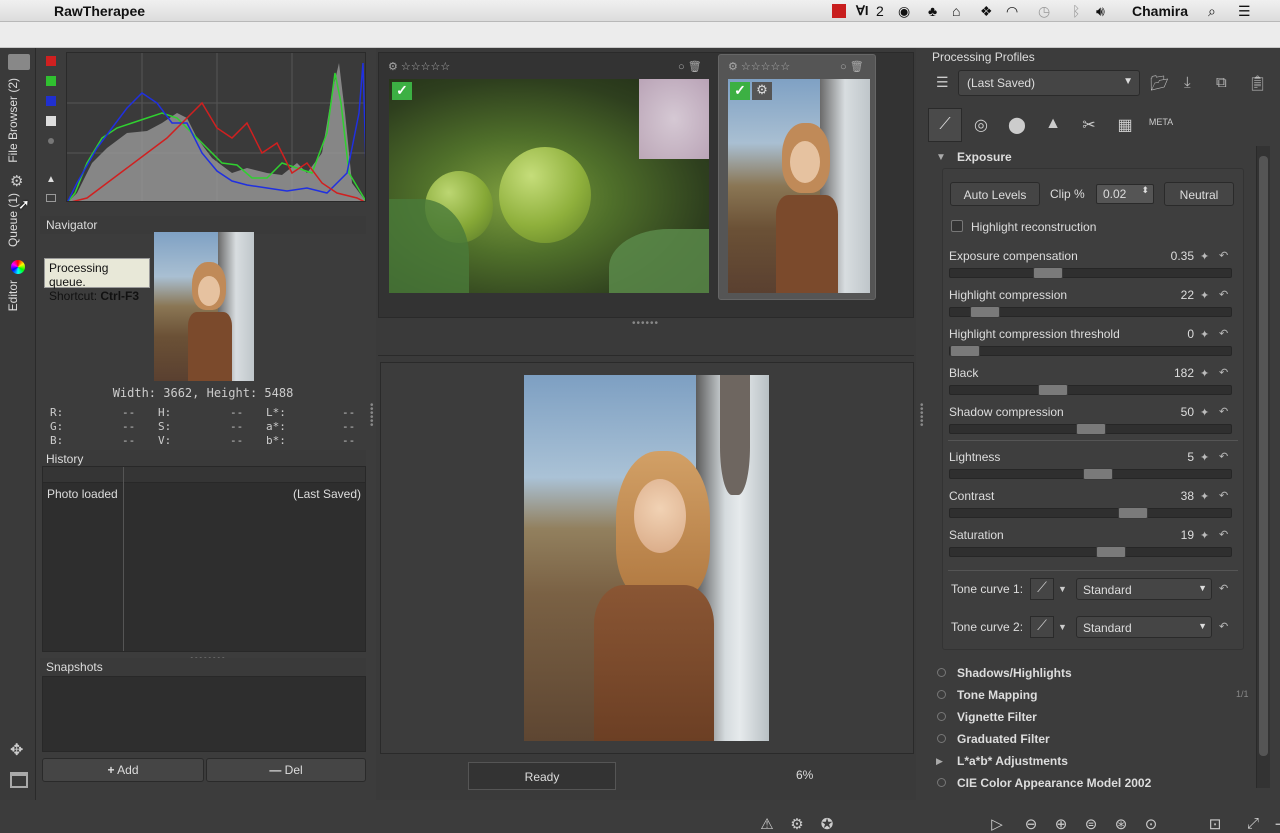  What do you see at coordinates (1160, 11) in the screenshot?
I see `user-name: Chamira` at bounding box center [1160, 11].